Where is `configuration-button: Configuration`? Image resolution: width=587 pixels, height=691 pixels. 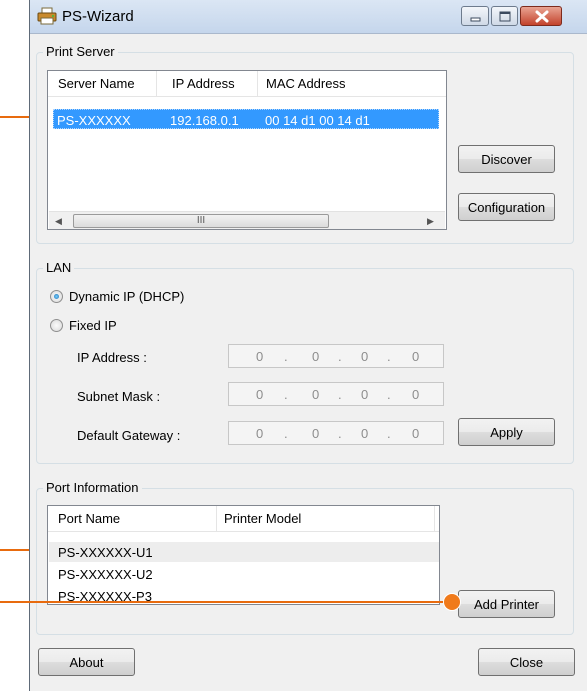
configuration-button: Configuration is located at coordinates (506, 207).